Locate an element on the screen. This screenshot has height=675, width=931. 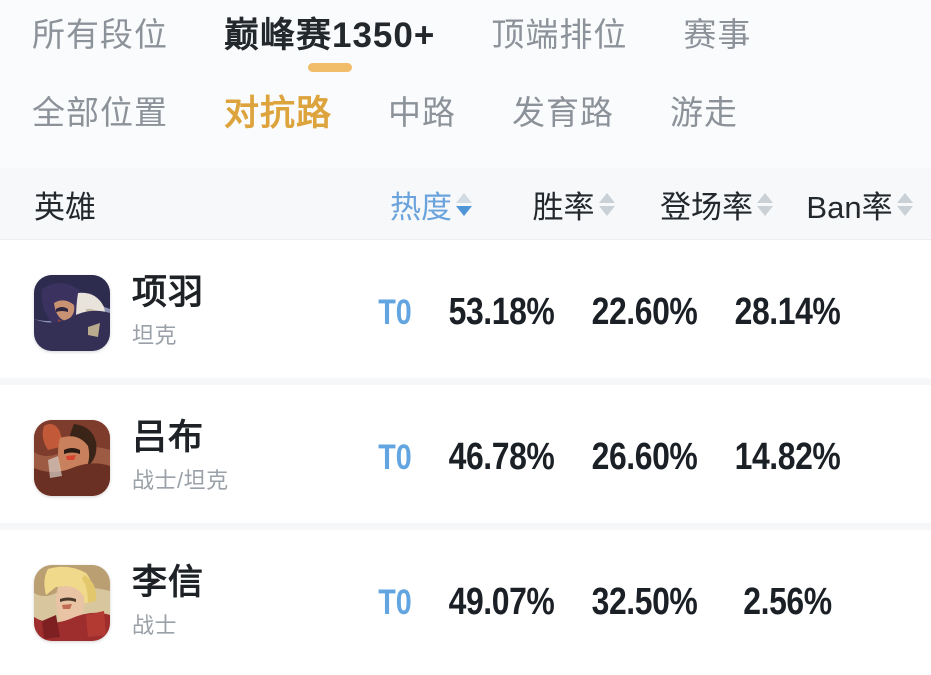
hero-win-rate: 53.18% is located at coordinates (501, 312).